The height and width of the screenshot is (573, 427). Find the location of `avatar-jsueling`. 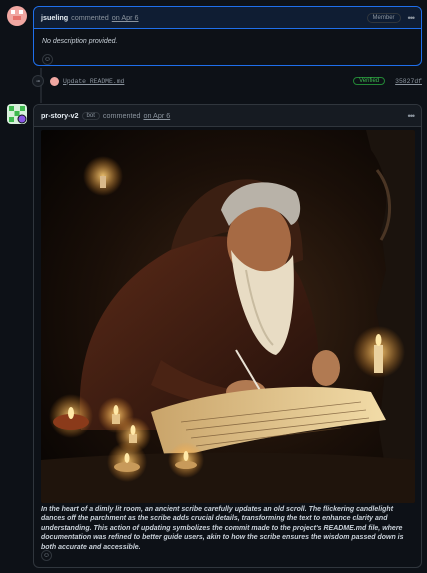

avatar-jsueling is located at coordinates (17, 16).